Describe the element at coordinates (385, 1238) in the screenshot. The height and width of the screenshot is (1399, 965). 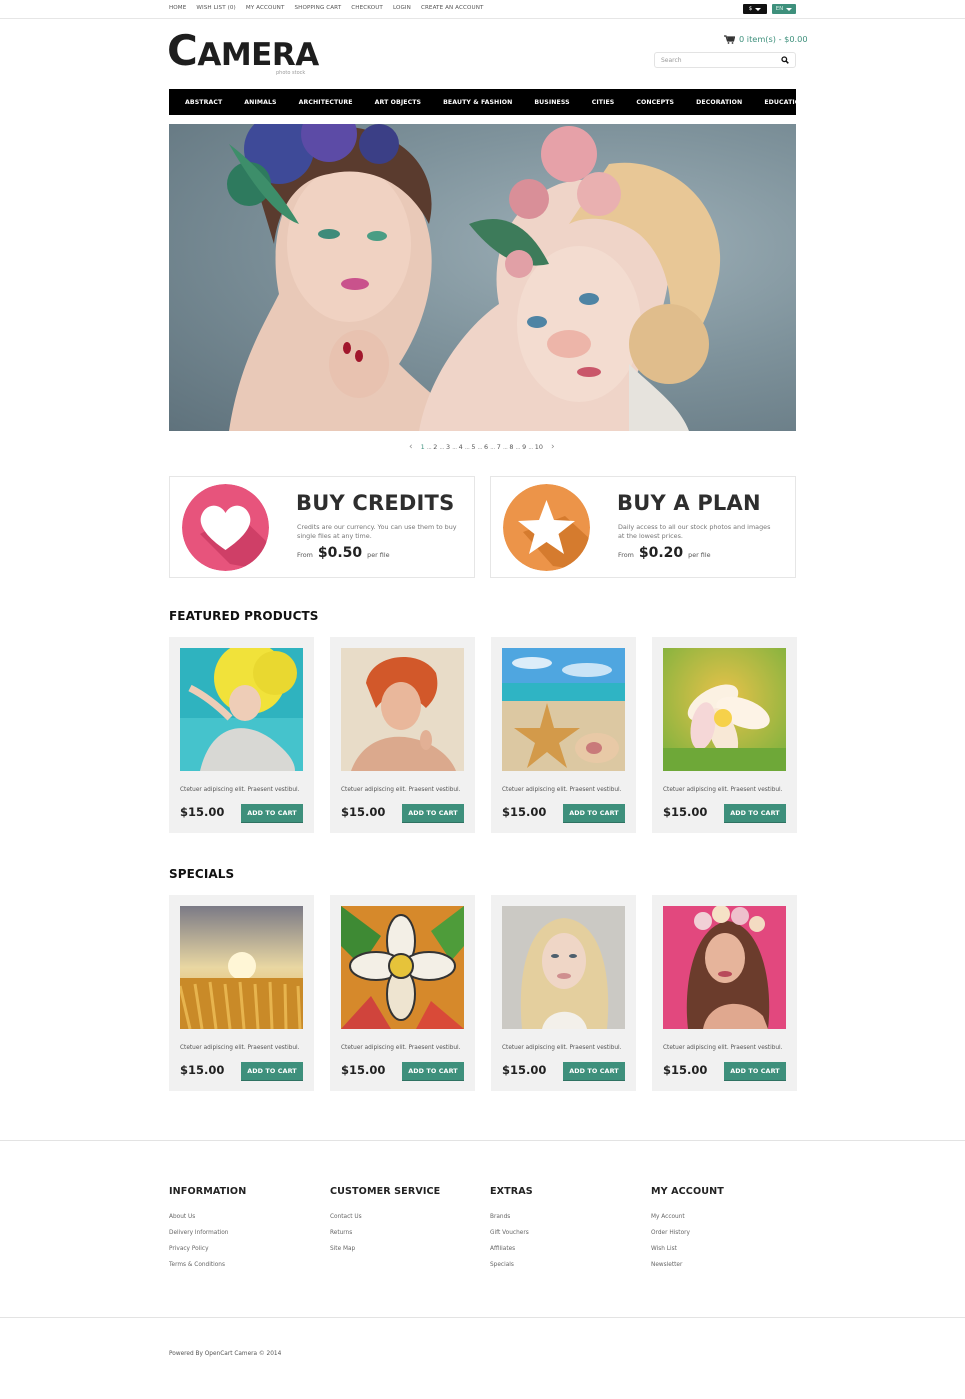
I see `footer-link-returns: Returns` at that location.